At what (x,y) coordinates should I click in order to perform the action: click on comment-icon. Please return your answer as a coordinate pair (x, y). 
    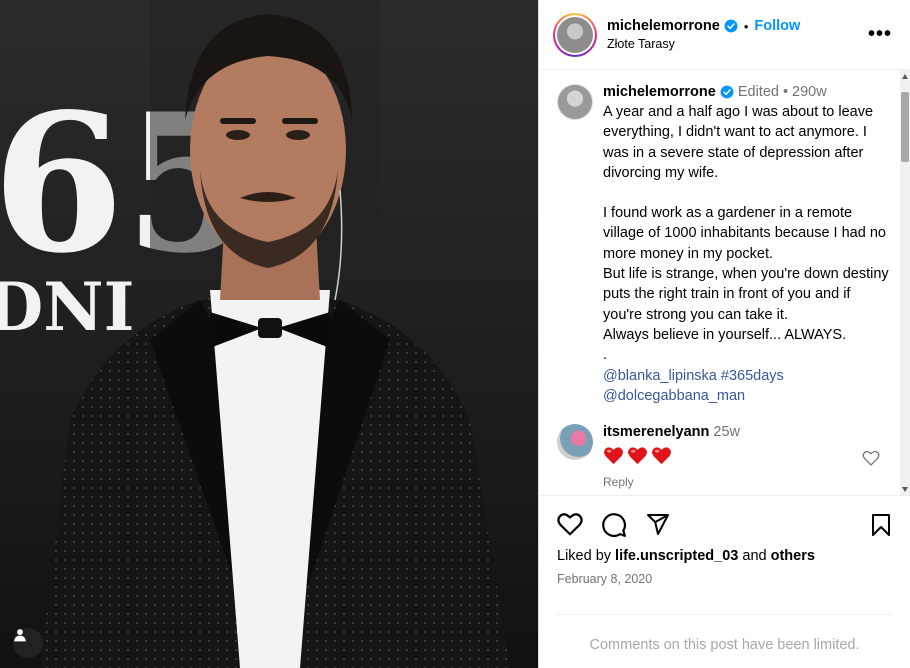
    Looking at the image, I should click on (614, 525).